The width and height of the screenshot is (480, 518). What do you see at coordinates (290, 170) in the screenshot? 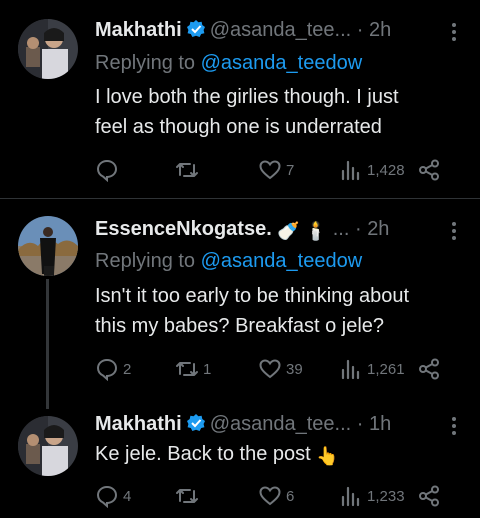
I see `like-count: 7` at bounding box center [290, 170].